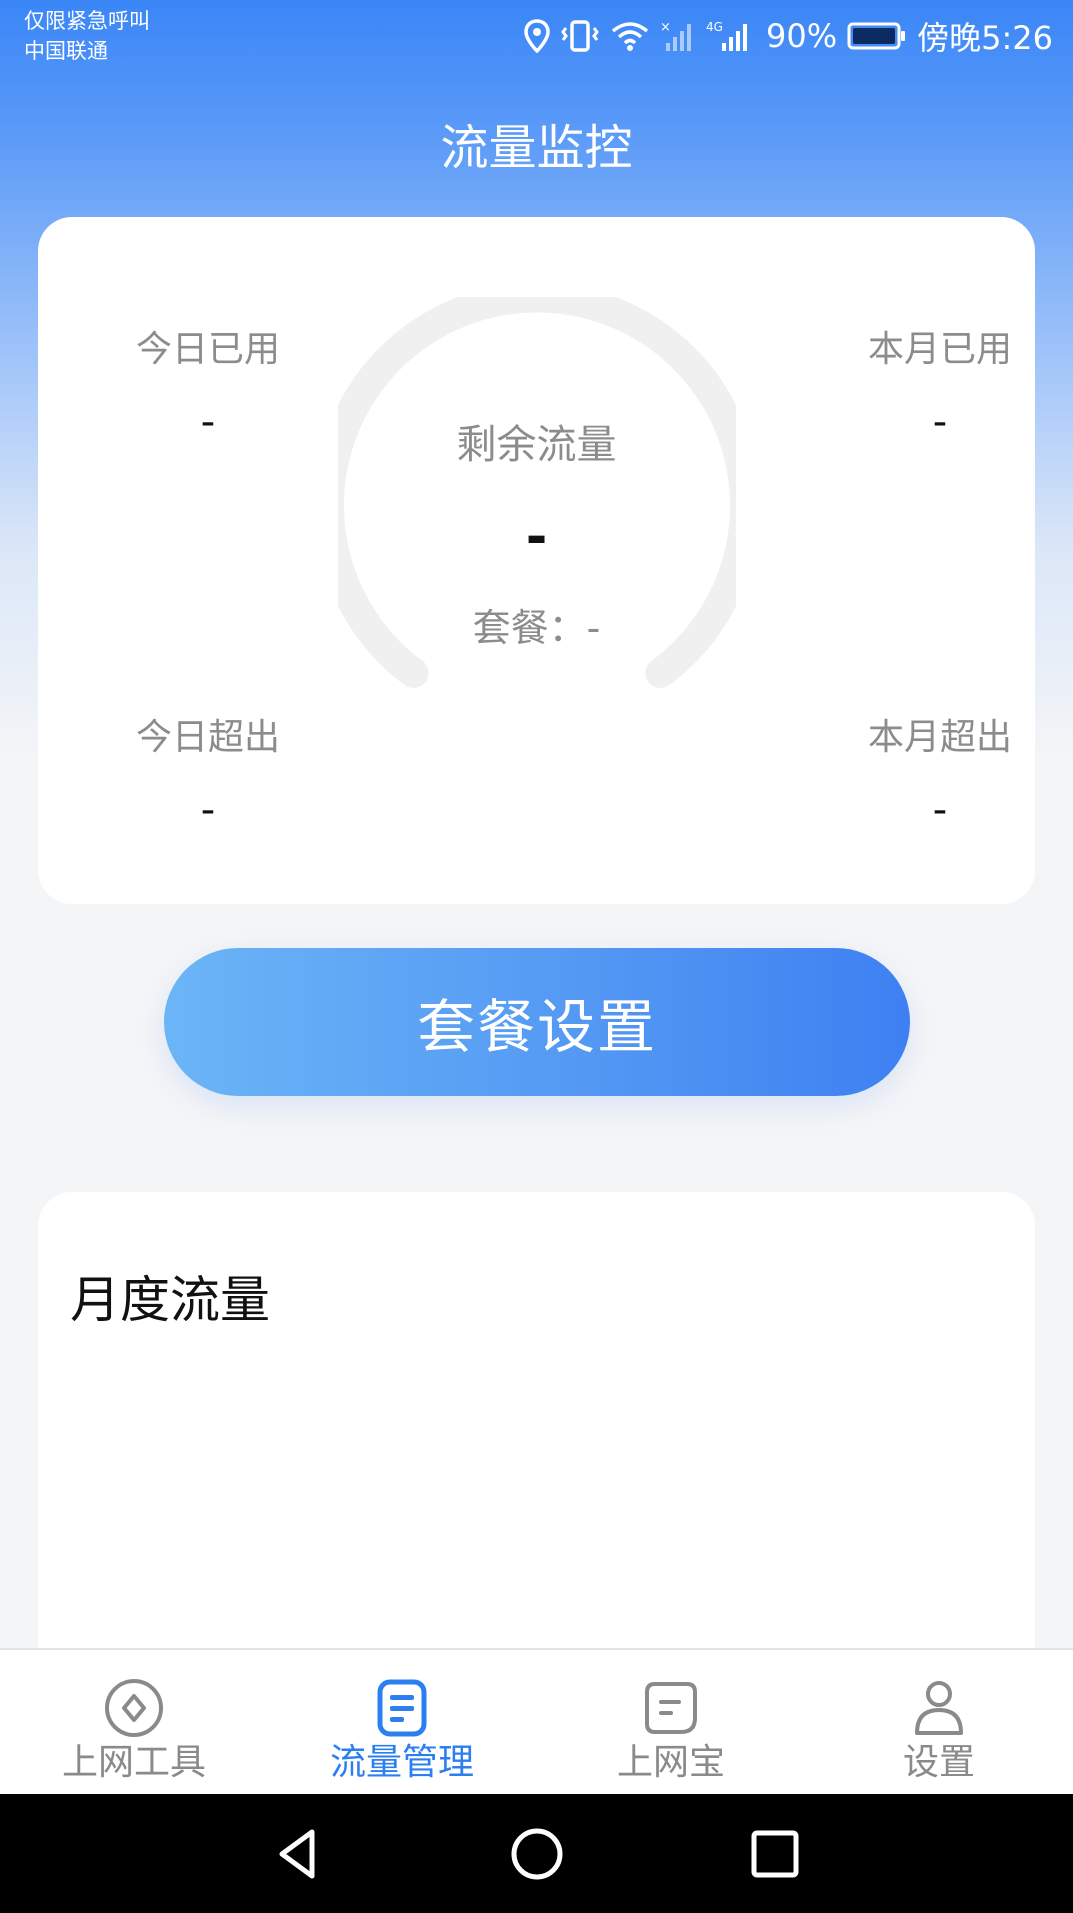 This screenshot has height=1913, width=1073. What do you see at coordinates (87, 21) in the screenshot?
I see `emergency-text: 仅限紧急呼叫` at bounding box center [87, 21].